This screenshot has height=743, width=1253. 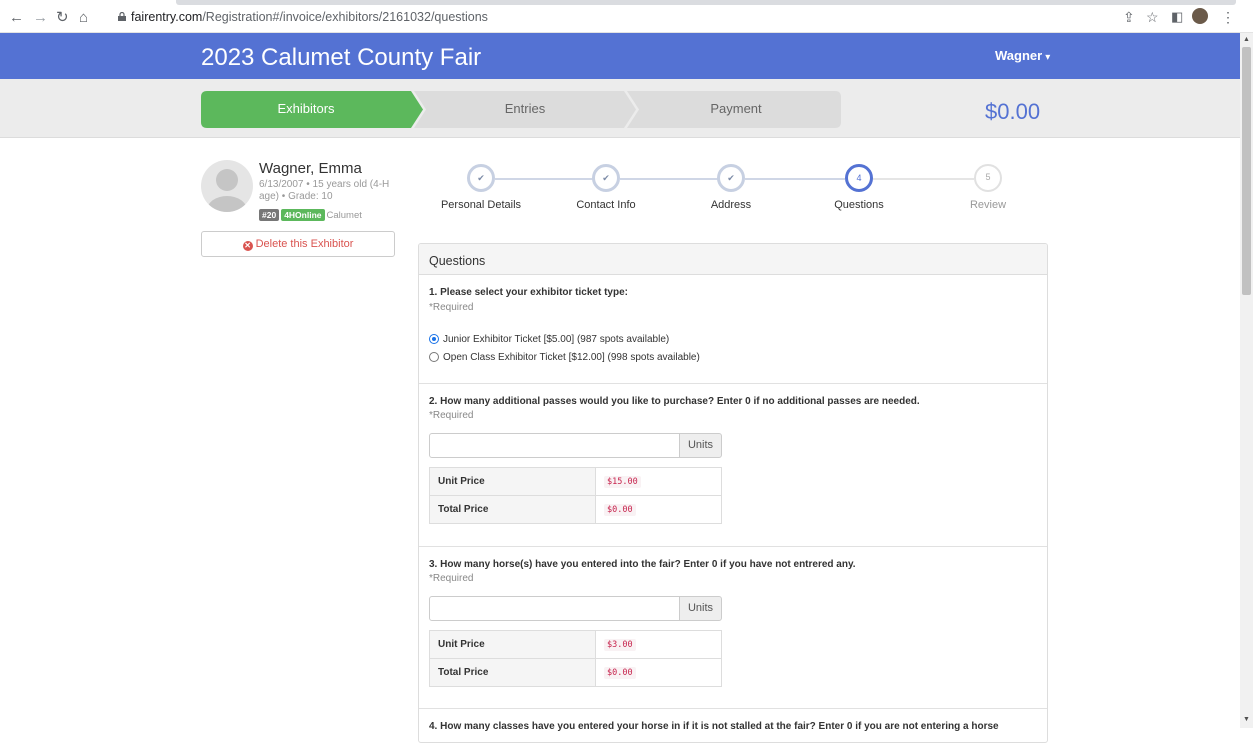 I want to click on horses-quantity-group: Units, so click(x=575, y=608).